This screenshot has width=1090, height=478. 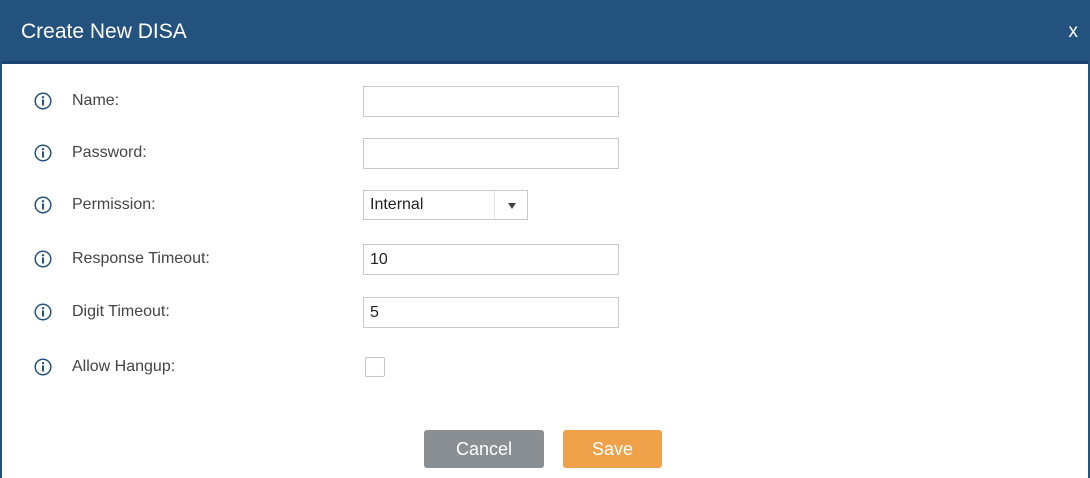 What do you see at coordinates (494, 205) in the screenshot?
I see `select-divider` at bounding box center [494, 205].